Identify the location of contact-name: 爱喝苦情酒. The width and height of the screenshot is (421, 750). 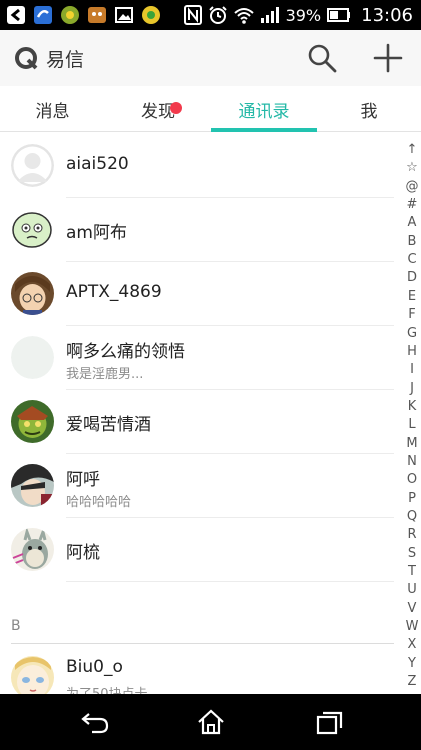
(108, 425).